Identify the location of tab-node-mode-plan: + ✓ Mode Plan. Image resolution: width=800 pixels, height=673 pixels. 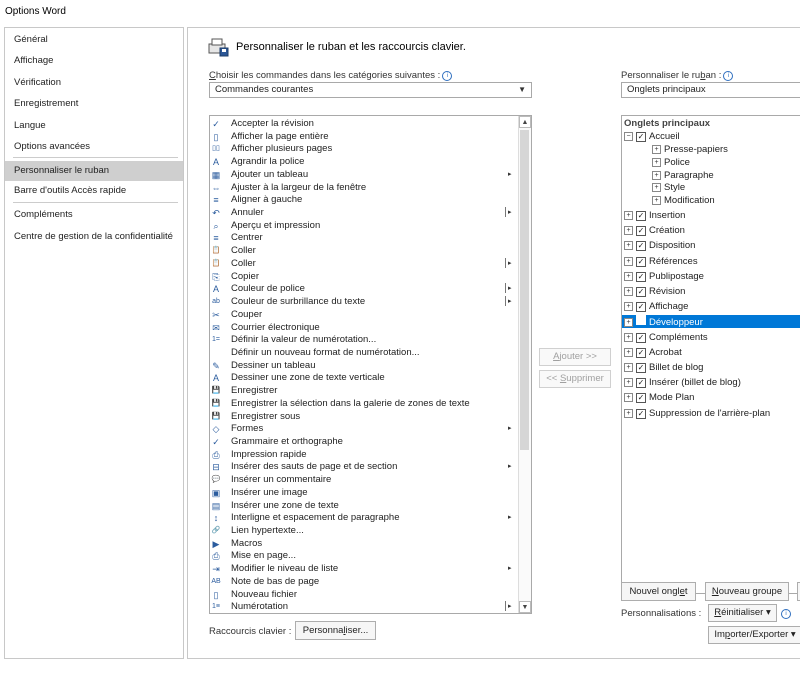
(659, 397).